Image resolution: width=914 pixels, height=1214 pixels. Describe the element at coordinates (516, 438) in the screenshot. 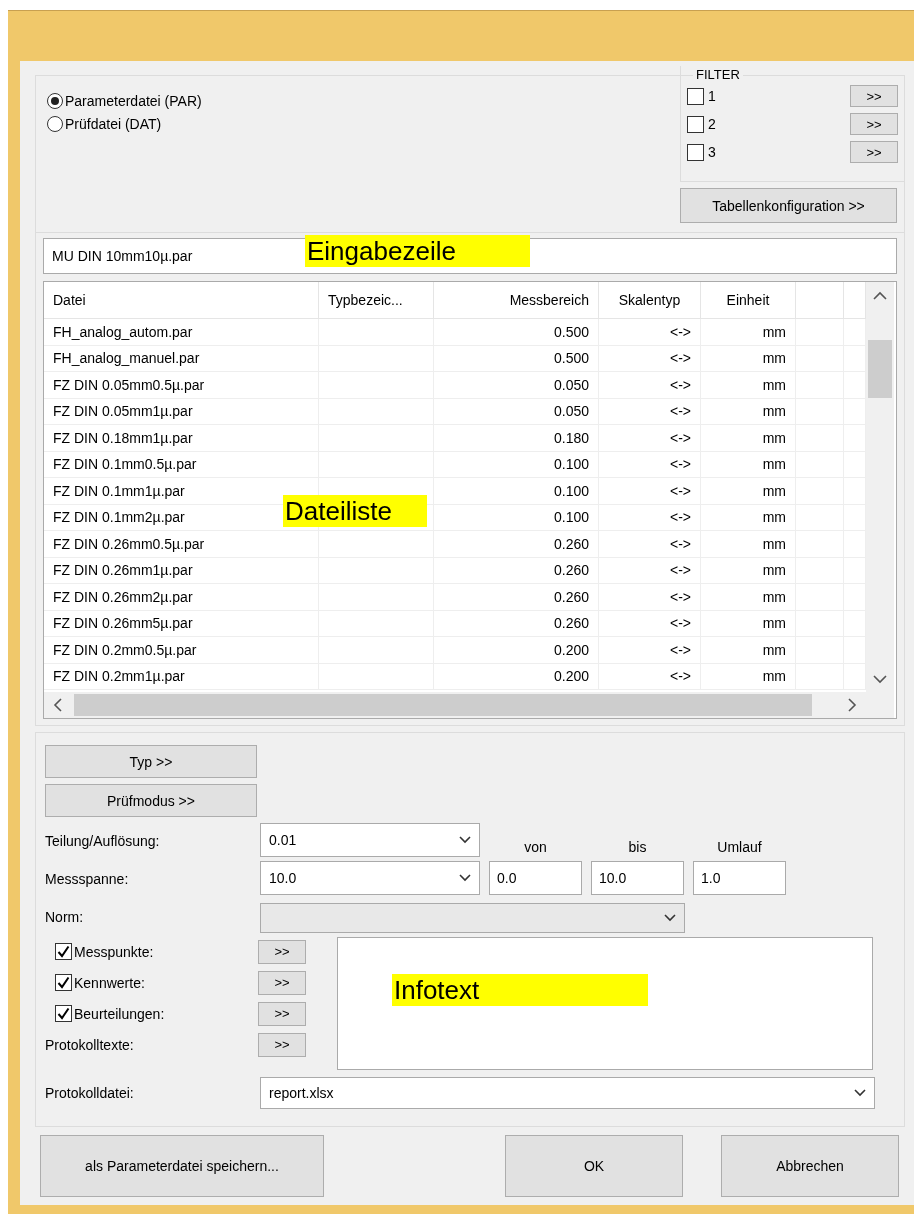

I see `table-cell: 0.180` at that location.